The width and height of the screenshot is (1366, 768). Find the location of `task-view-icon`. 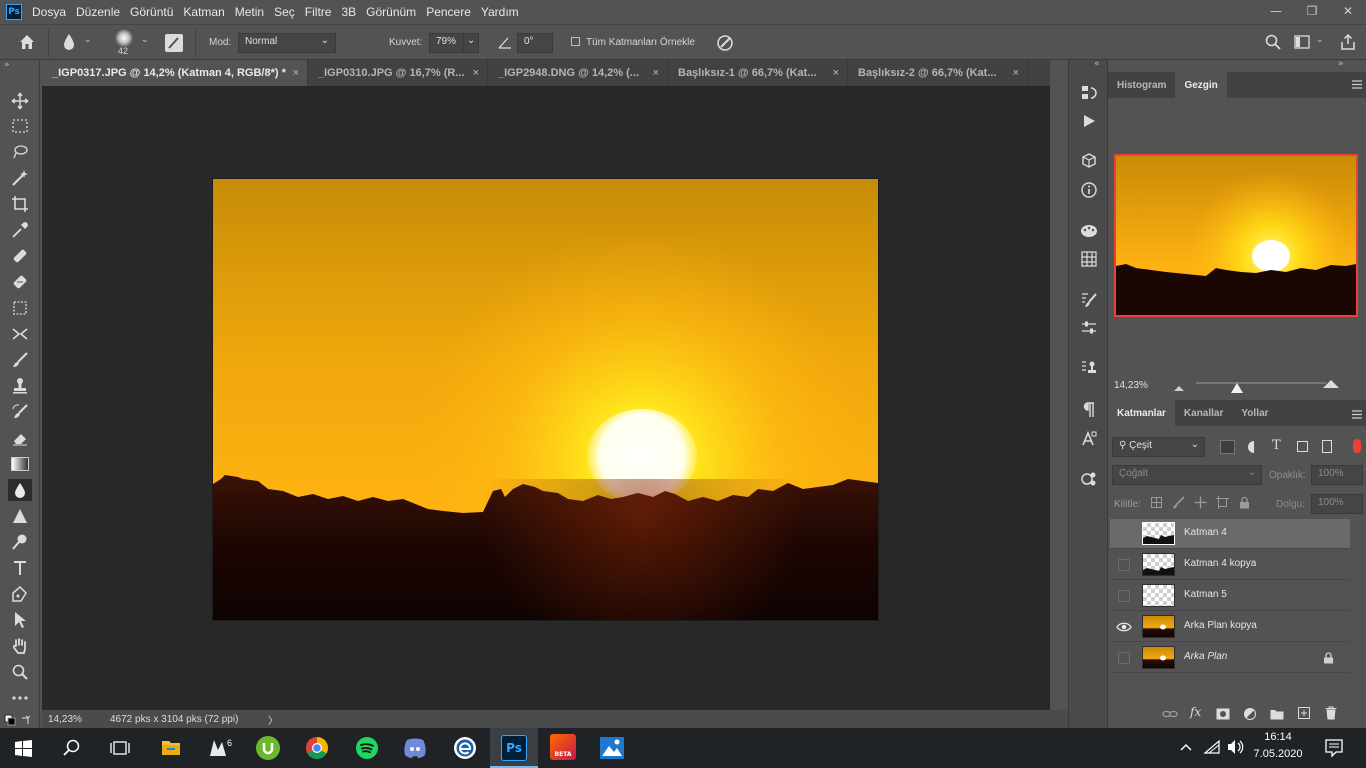

task-view-icon is located at coordinates (120, 749).